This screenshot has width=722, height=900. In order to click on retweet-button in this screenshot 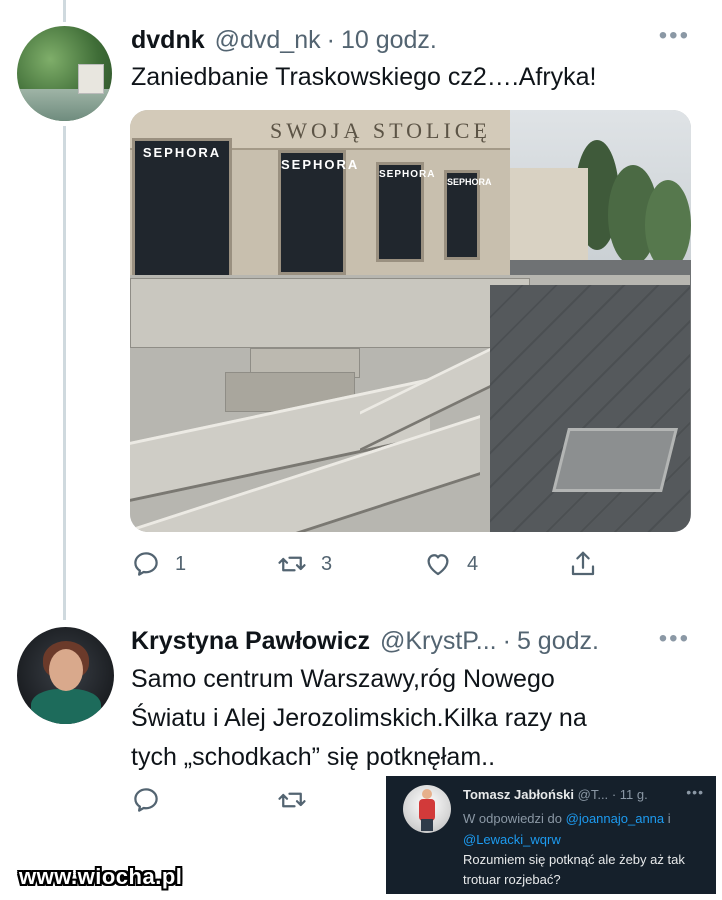, I will do `click(292, 800)`.